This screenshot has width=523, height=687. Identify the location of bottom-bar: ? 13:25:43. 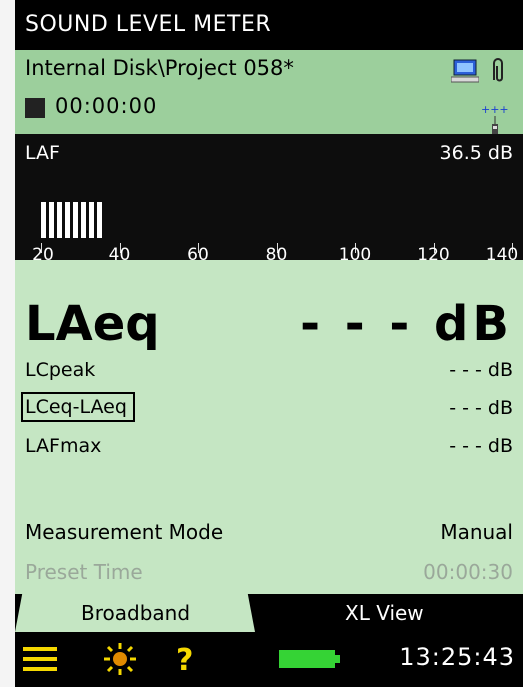
(269, 659).